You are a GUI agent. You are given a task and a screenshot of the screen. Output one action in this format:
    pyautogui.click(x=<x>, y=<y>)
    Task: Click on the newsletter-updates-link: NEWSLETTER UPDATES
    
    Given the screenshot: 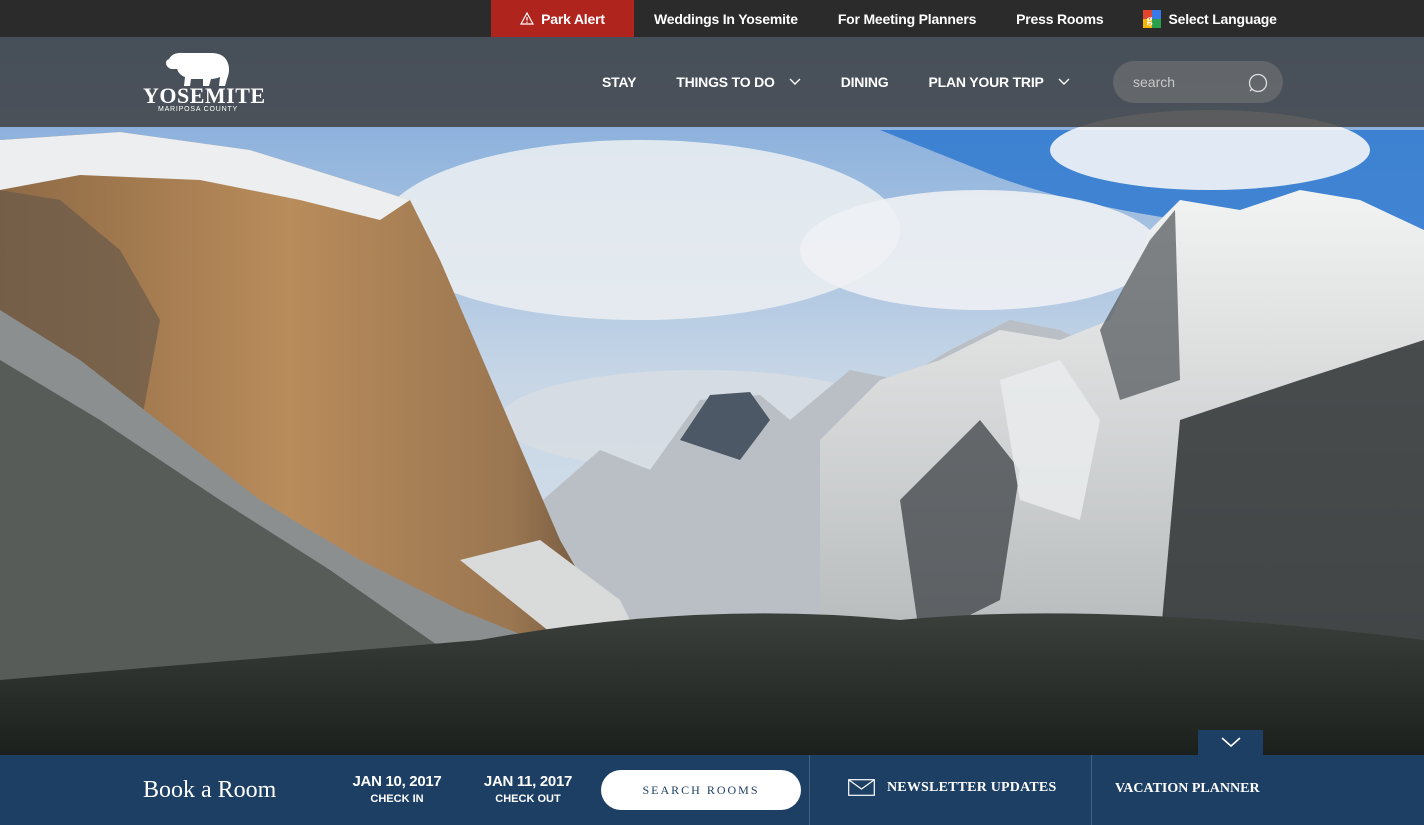 What is the action you would take?
    pyautogui.click(x=952, y=787)
    